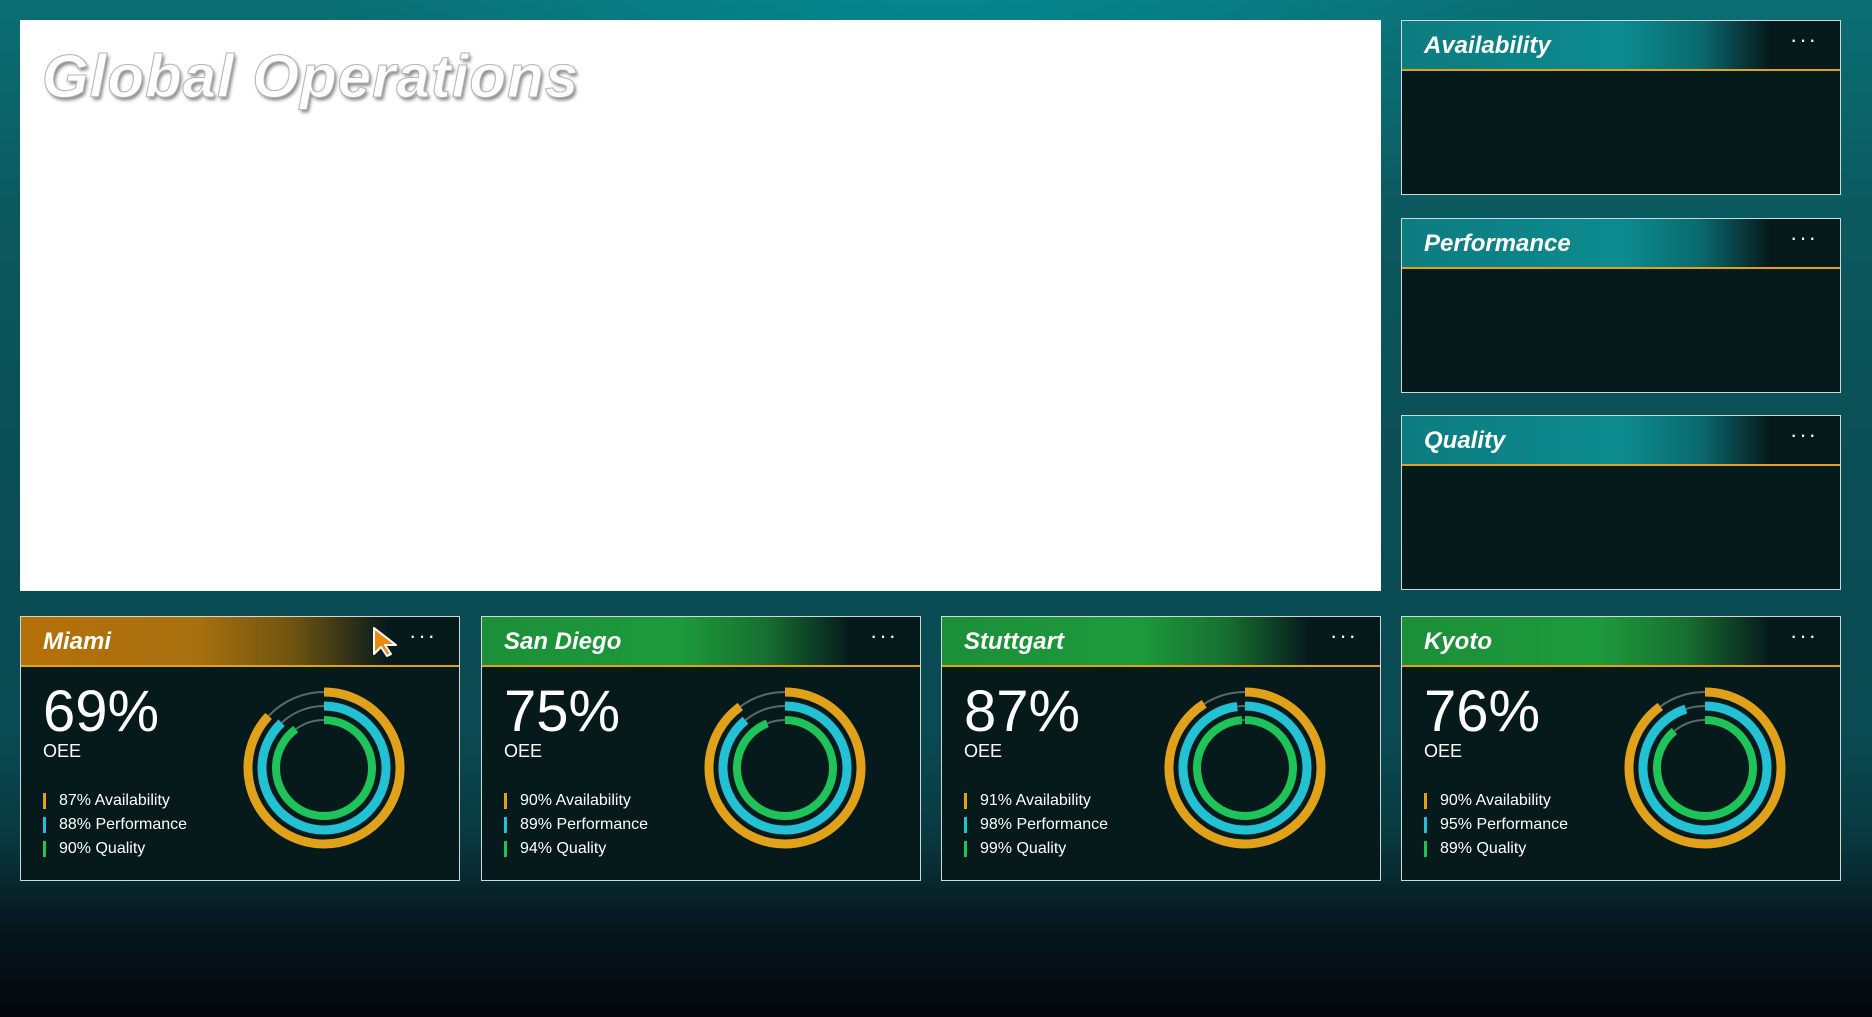 This screenshot has height=1017, width=1872. I want to click on oee-value: 75%, so click(562, 711).